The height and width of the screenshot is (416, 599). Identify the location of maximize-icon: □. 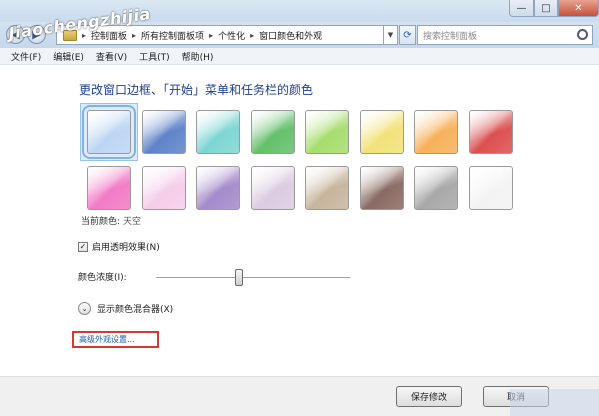
(546, 8).